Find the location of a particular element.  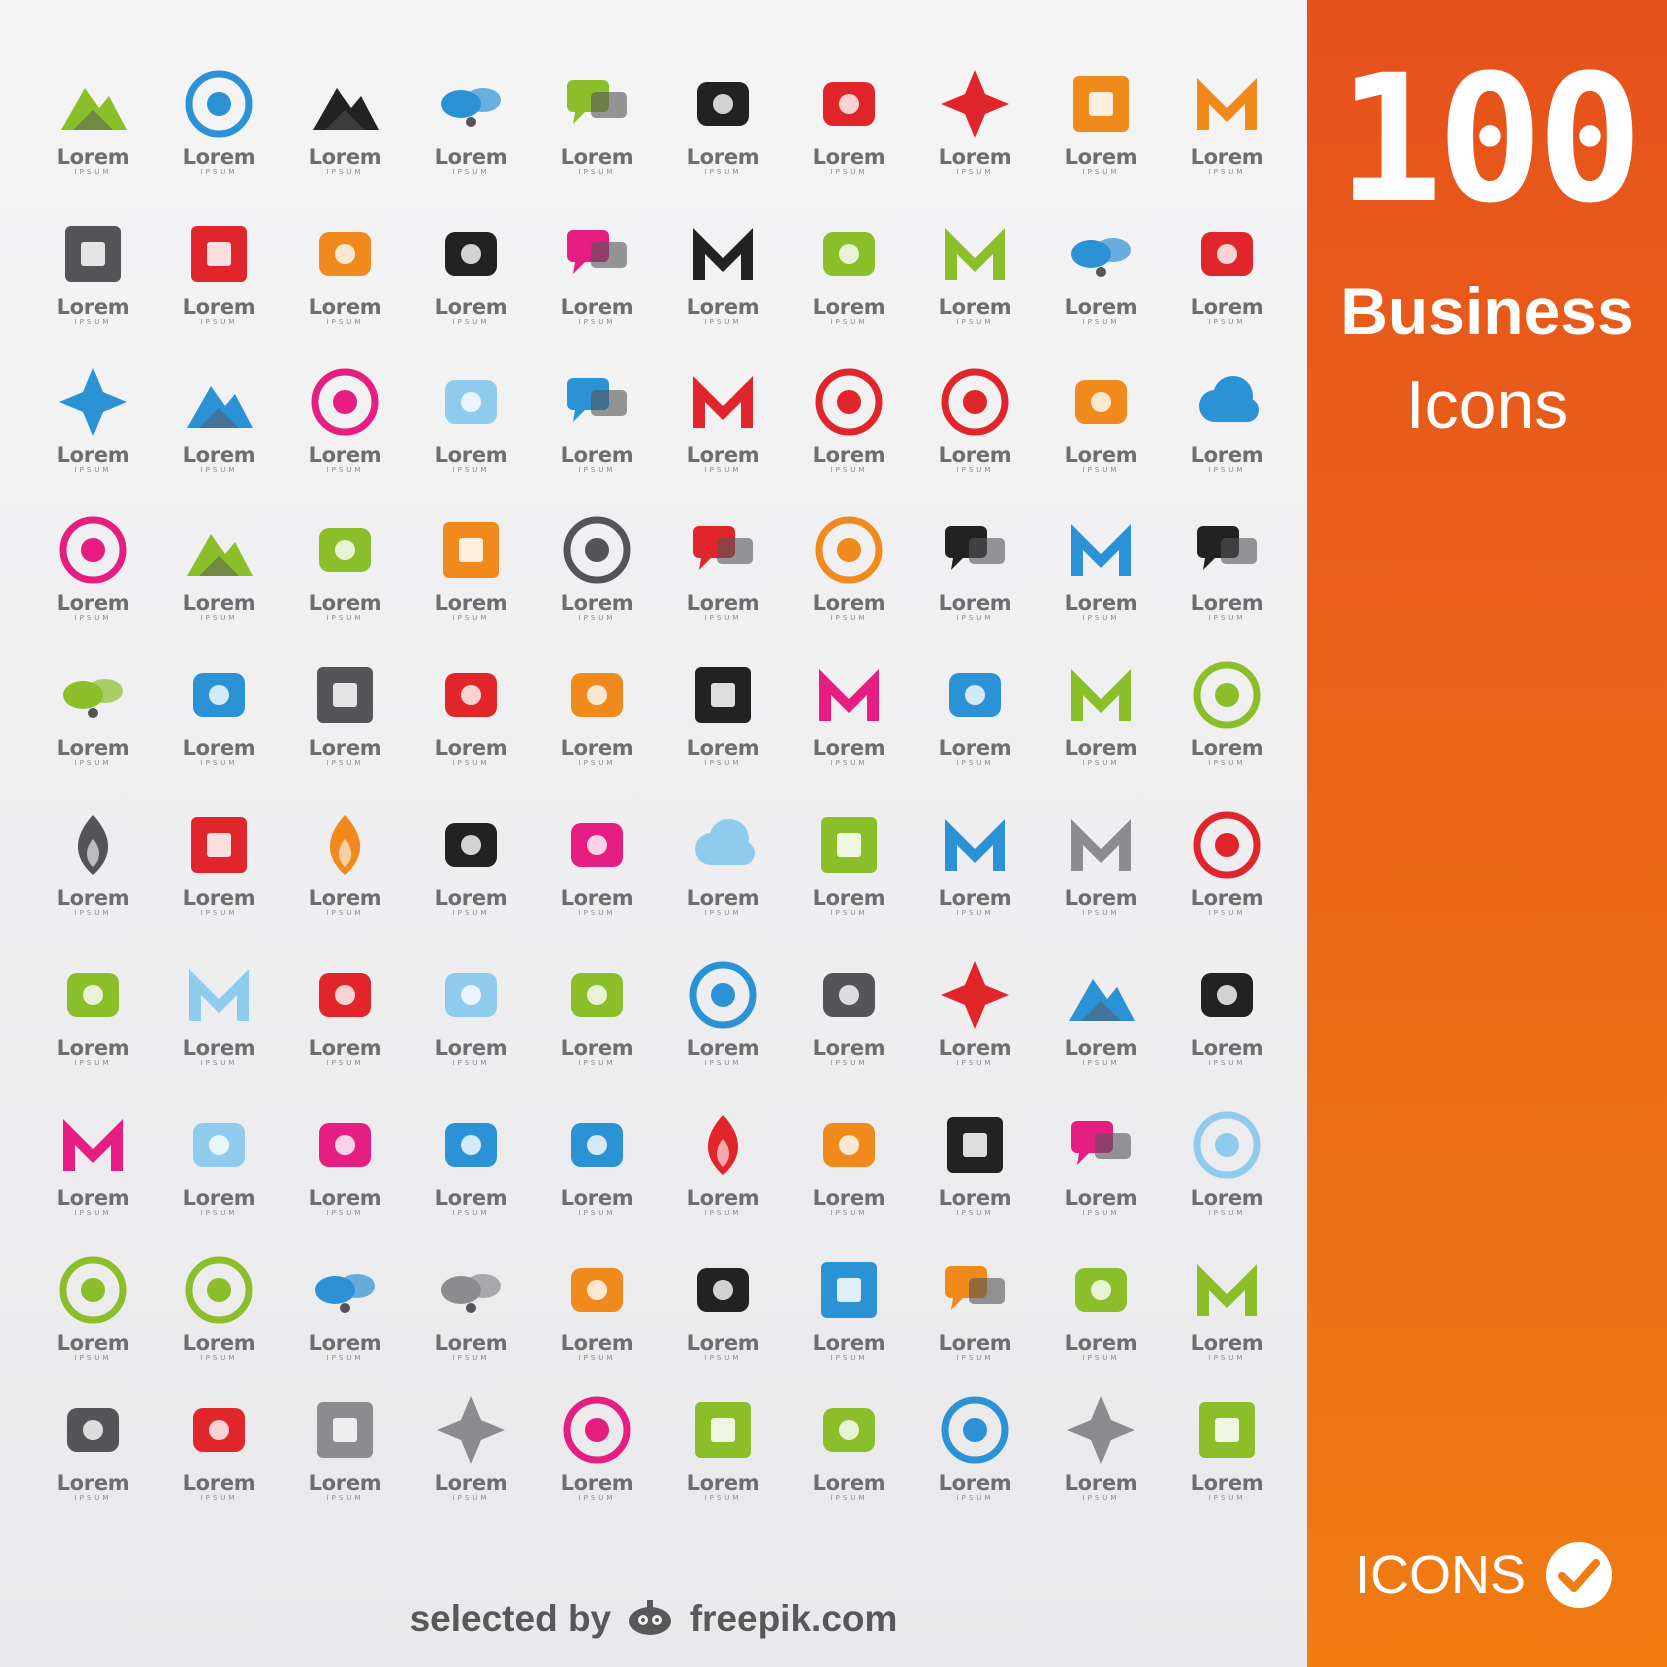

blue-mountain-square-icon is located at coordinates (1102, 1000).